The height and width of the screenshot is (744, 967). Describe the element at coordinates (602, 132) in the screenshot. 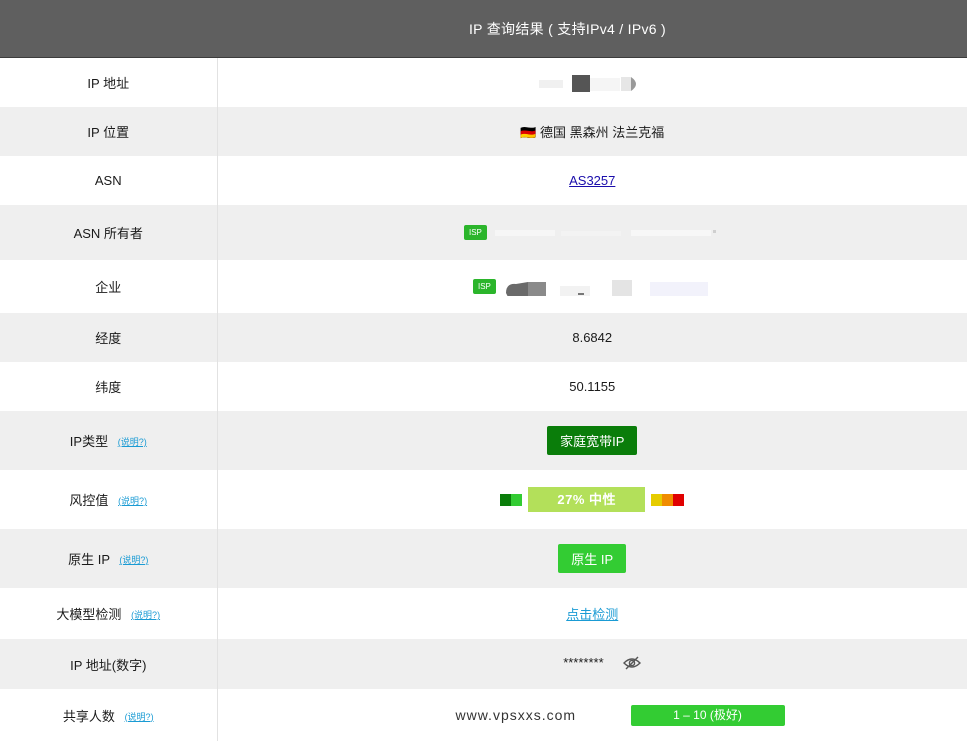

I see `location-text: 德国 黑森州 法兰克福` at that location.